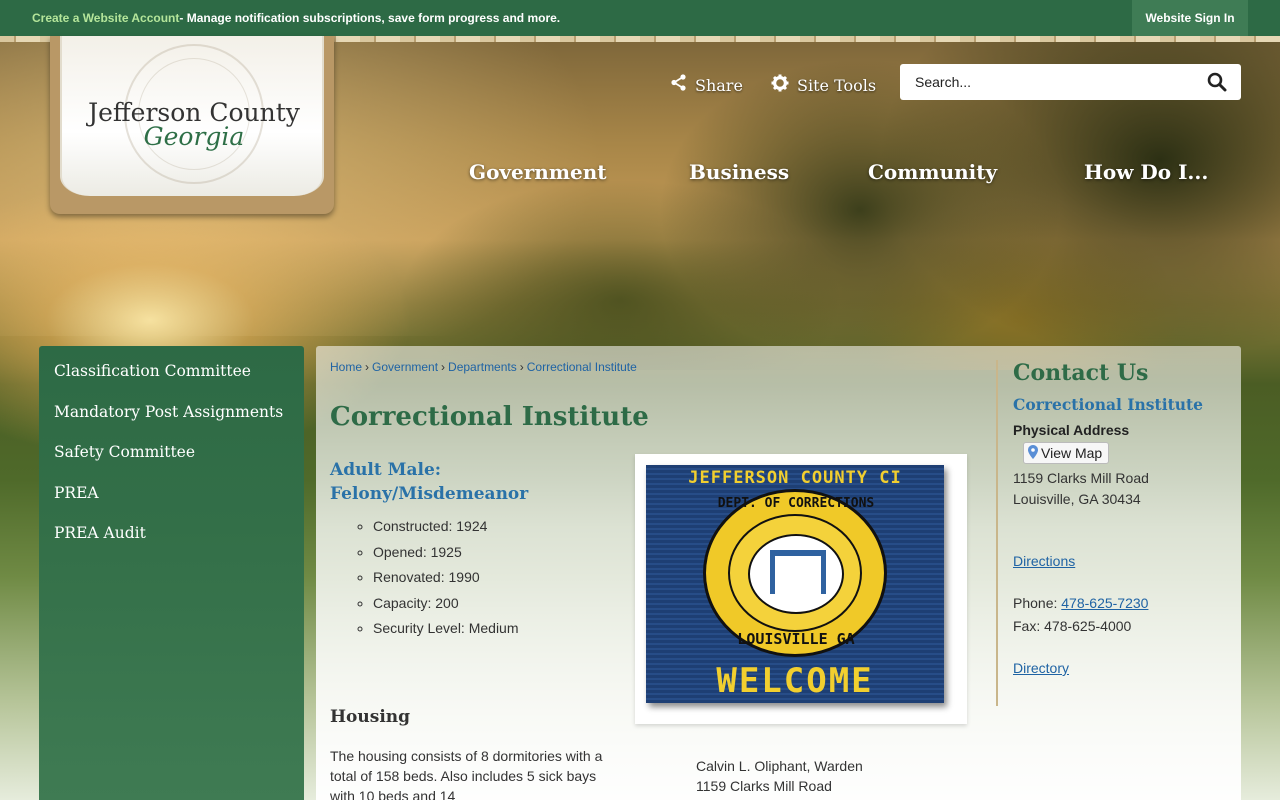  Describe the element at coordinates (1044, 561) in the screenshot. I see `directions-link: Directions` at that location.